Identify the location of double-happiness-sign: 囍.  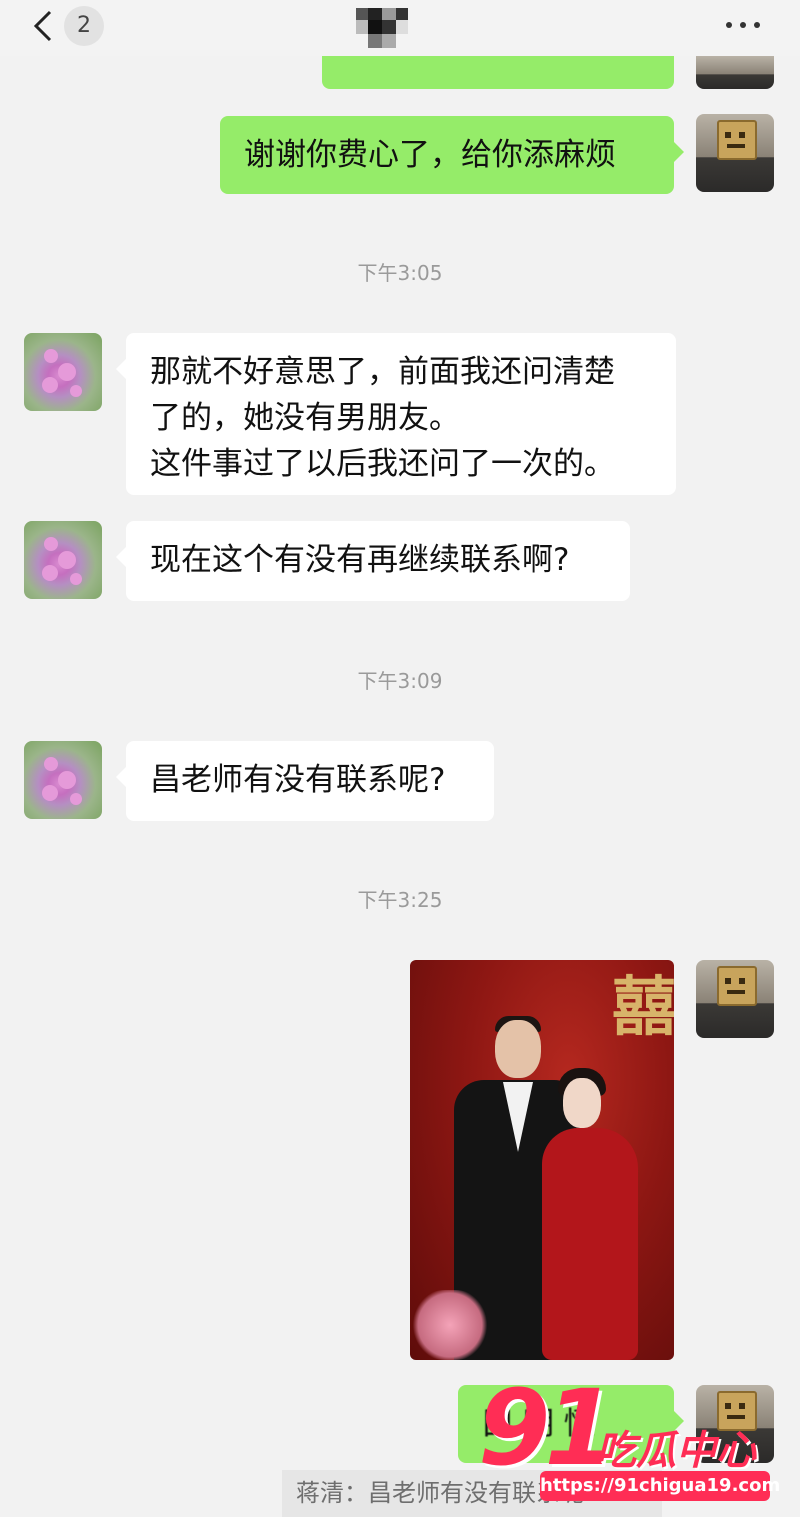
(643, 1007).